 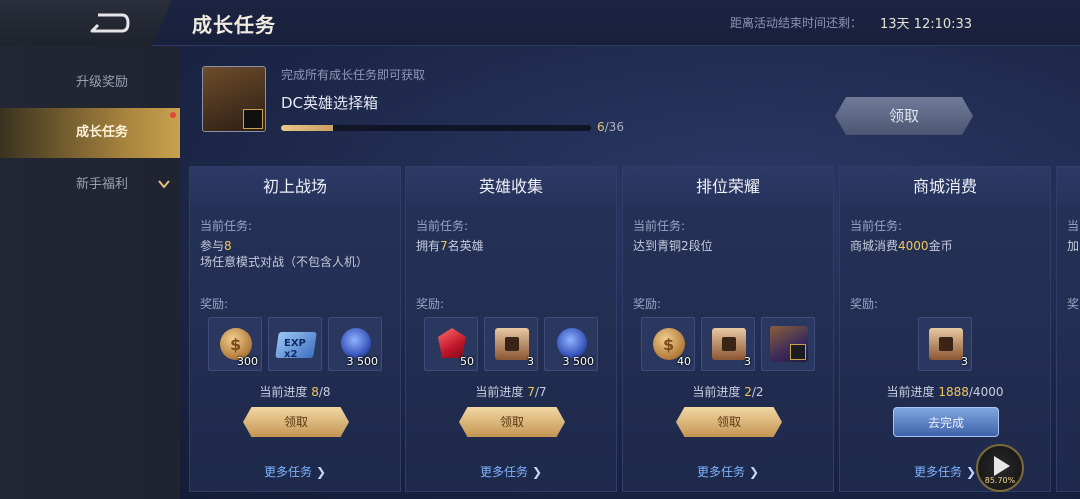 What do you see at coordinates (1073, 246) in the screenshot?
I see `card-desc: 加` at bounding box center [1073, 246].